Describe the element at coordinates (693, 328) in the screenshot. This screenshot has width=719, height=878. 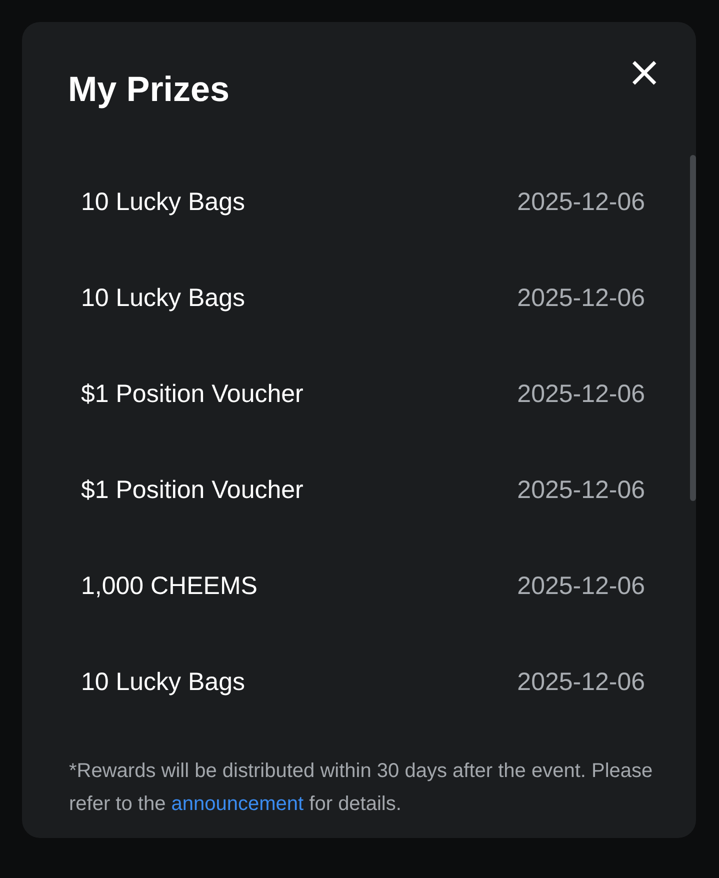
I see `scrollbar` at that location.